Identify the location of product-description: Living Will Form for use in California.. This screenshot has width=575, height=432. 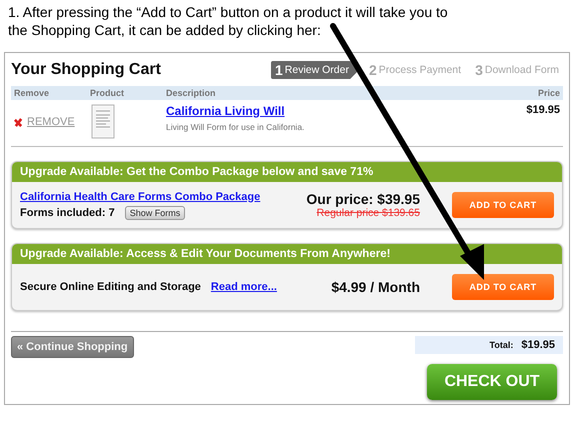
(236, 127).